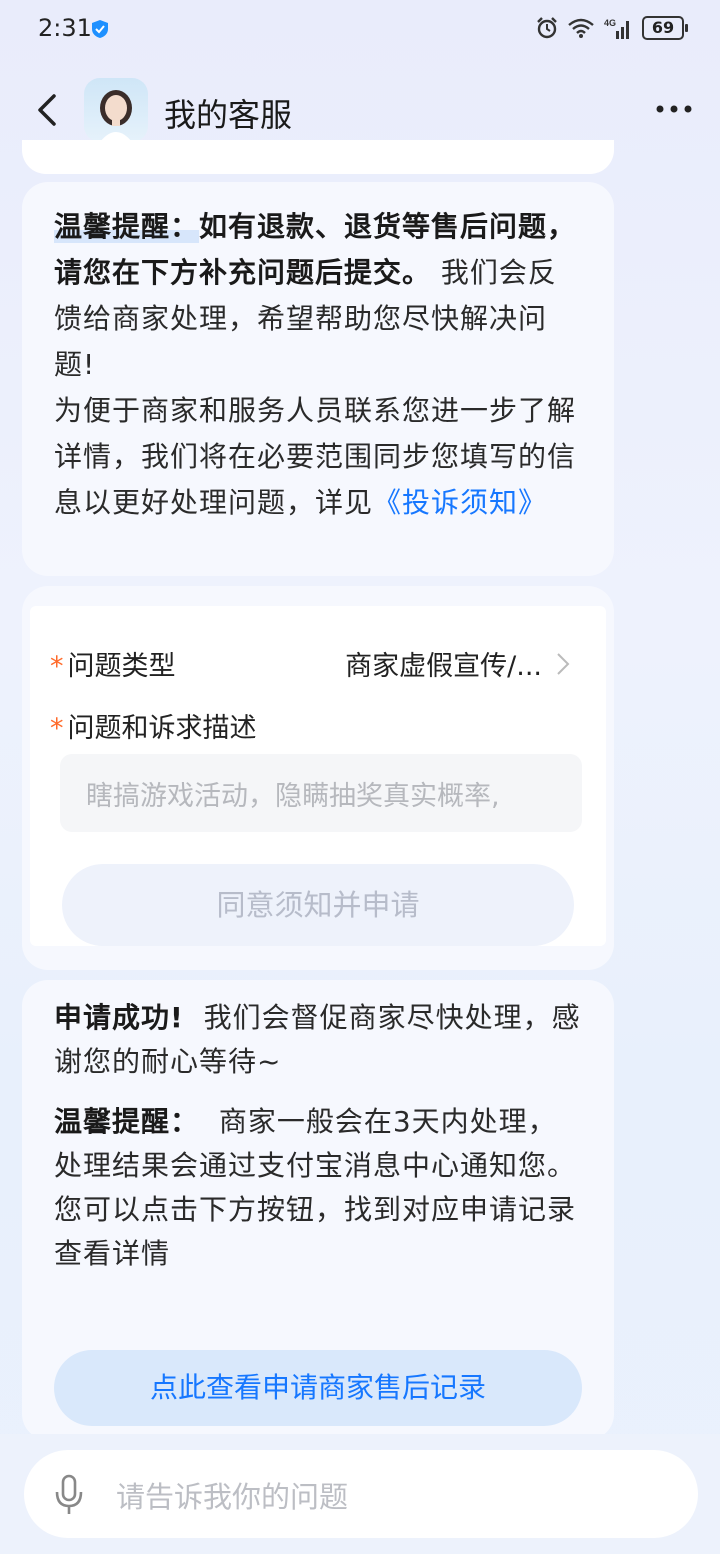 The height and width of the screenshot is (1554, 720). I want to click on agree-and-apply-button: 同意须知并申请, so click(318, 905).